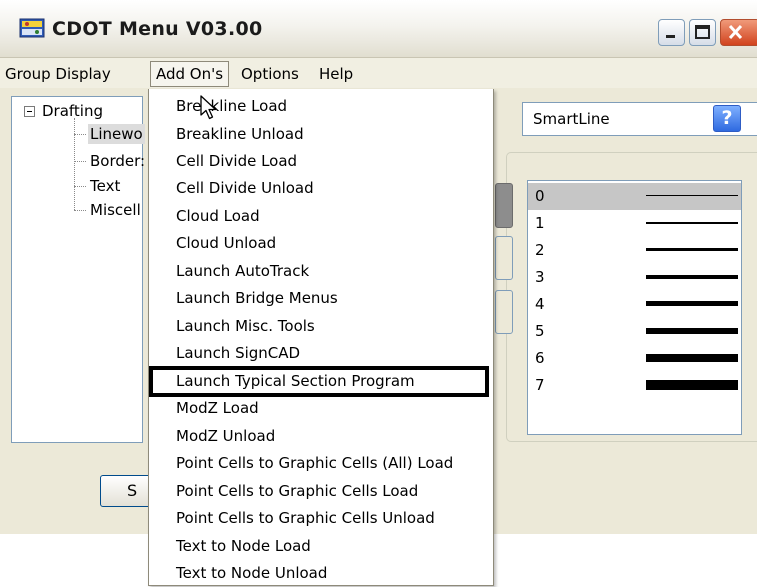  What do you see at coordinates (321, 134) in the screenshot?
I see `menu-item-breakline-unload: Breakline Unload` at bounding box center [321, 134].